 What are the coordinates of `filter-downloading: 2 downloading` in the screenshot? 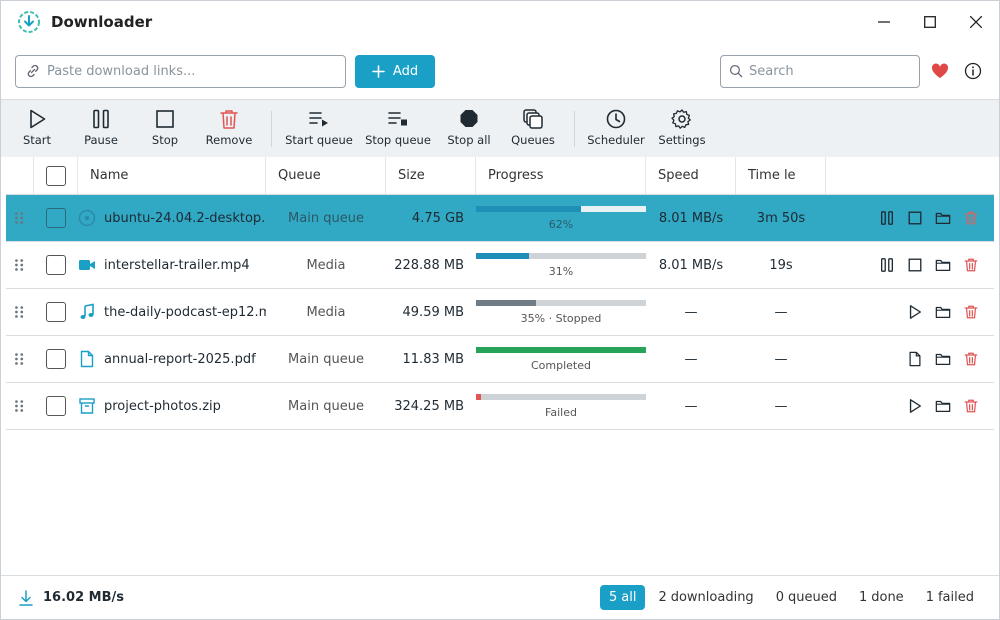 It's located at (705, 597).